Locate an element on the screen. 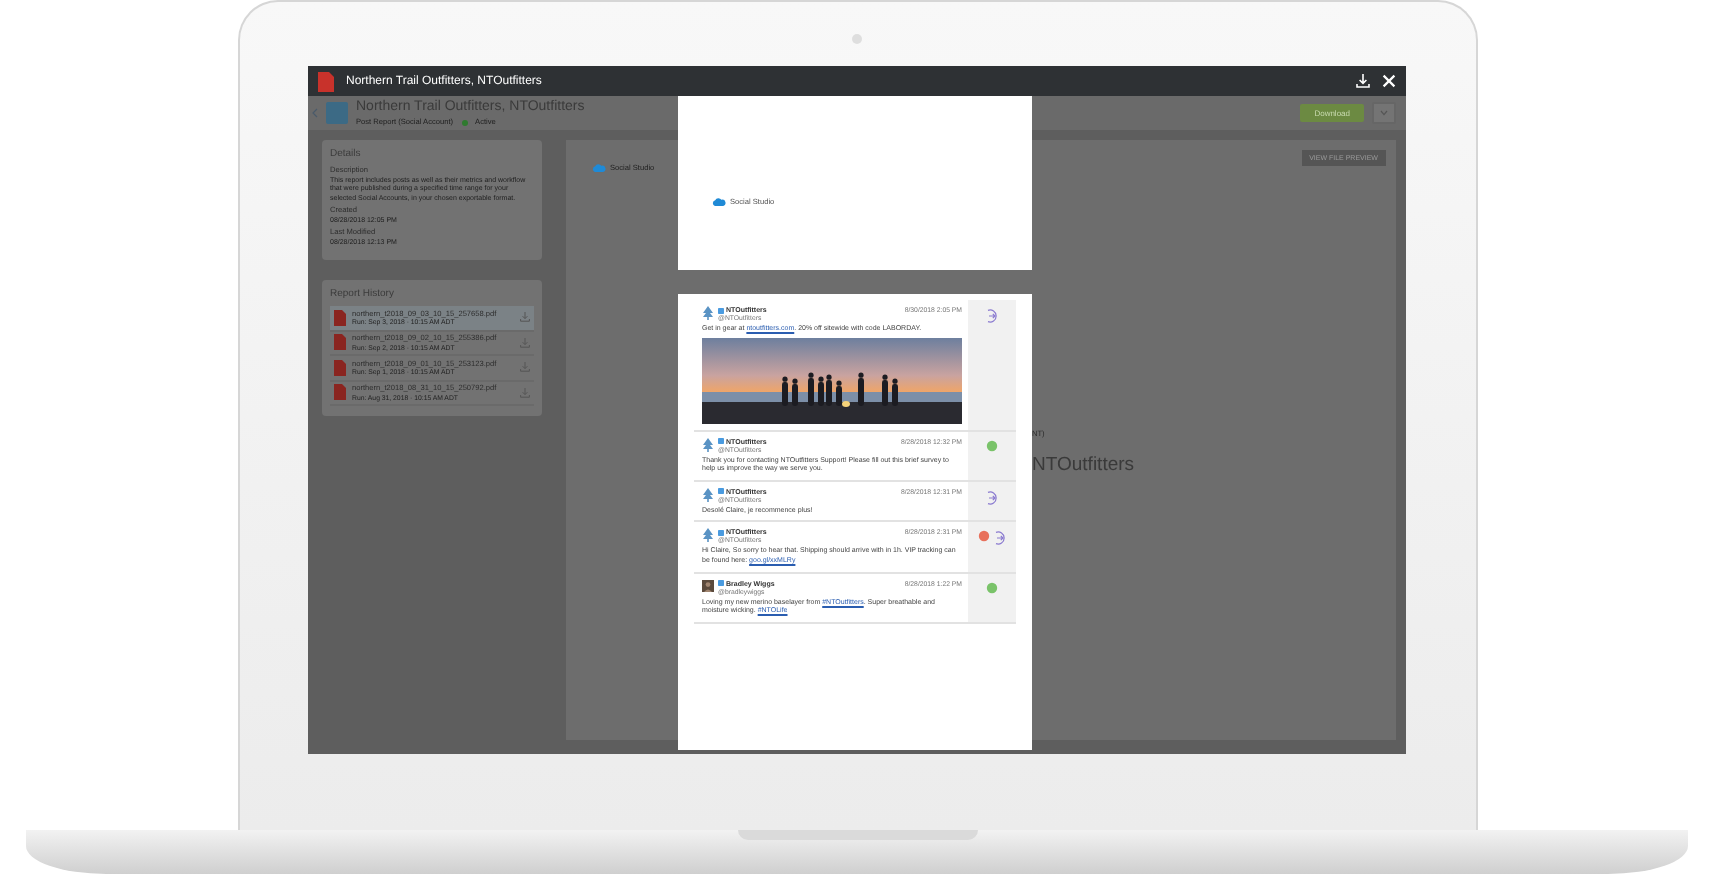 The height and width of the screenshot is (894, 1714). back-chevron-icon is located at coordinates (315, 113).